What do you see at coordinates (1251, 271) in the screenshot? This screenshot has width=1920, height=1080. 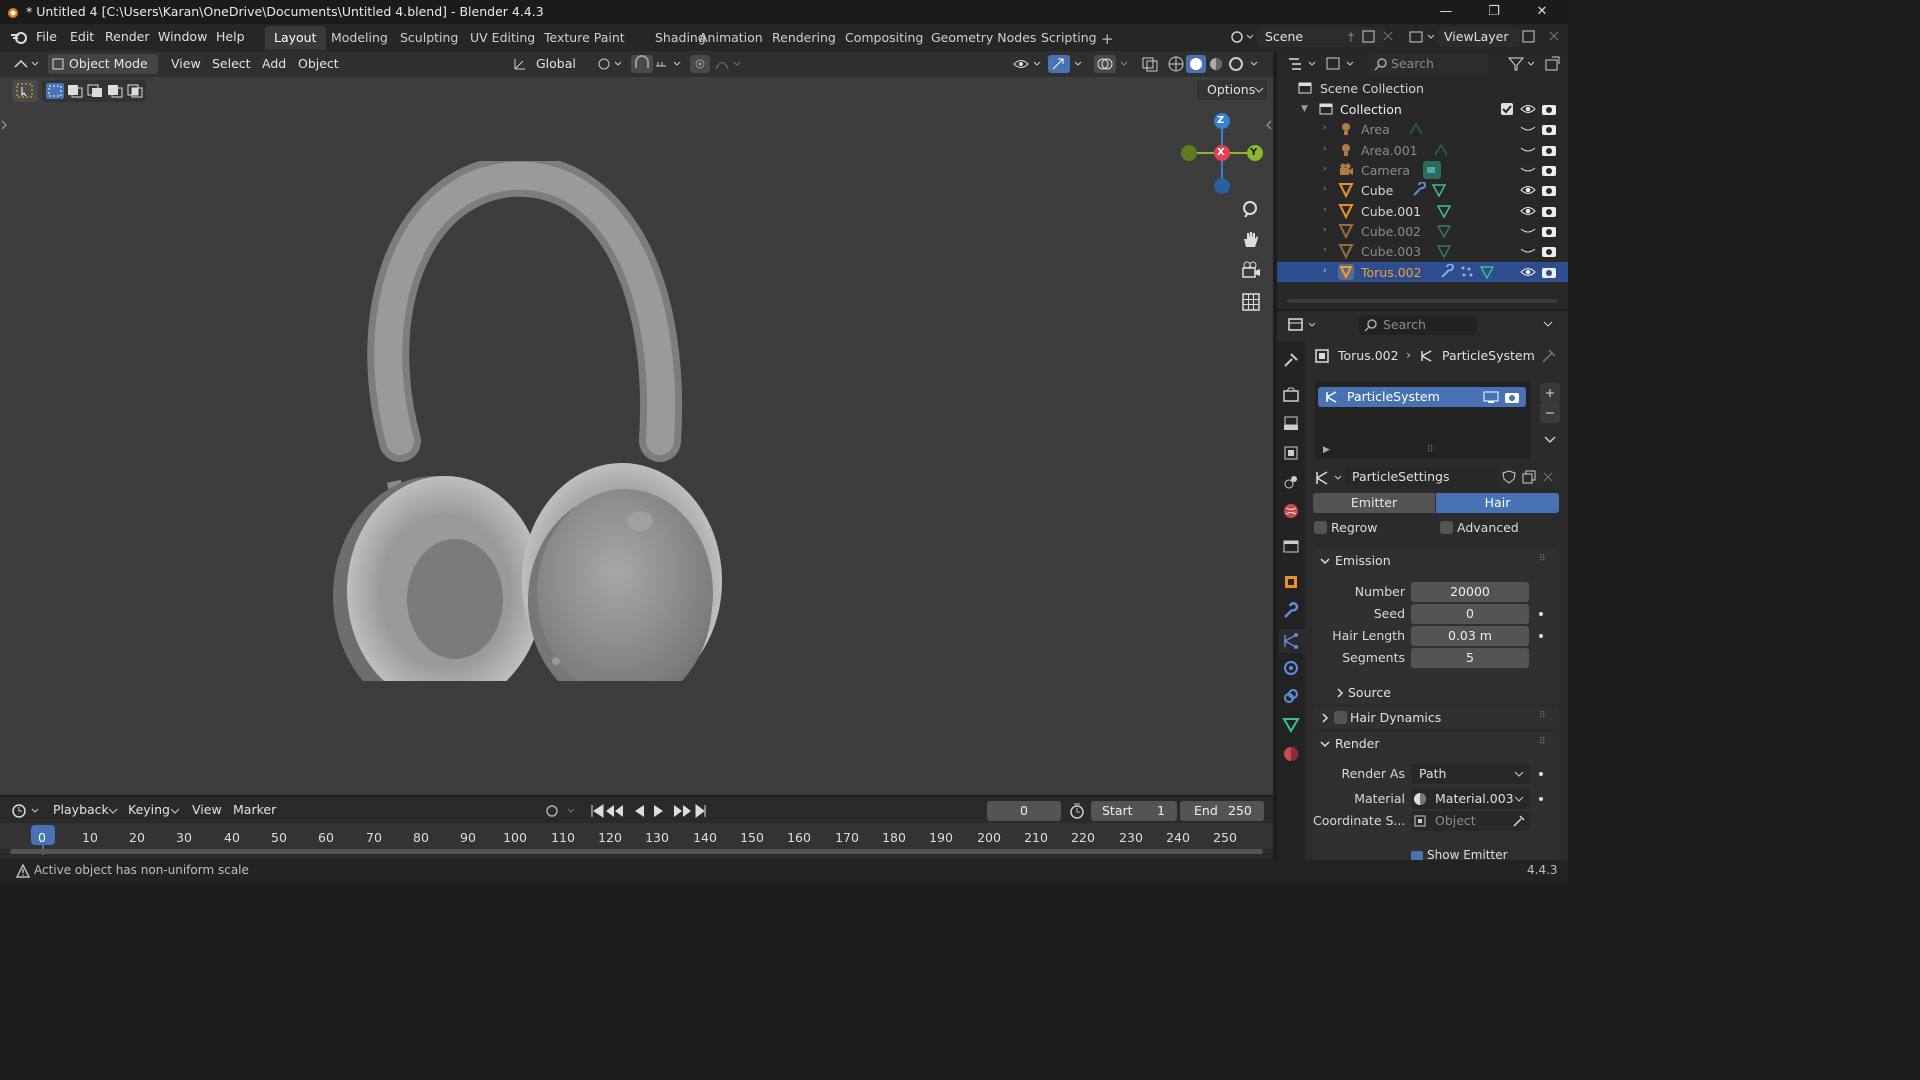 I see `camera-view-icon` at bounding box center [1251, 271].